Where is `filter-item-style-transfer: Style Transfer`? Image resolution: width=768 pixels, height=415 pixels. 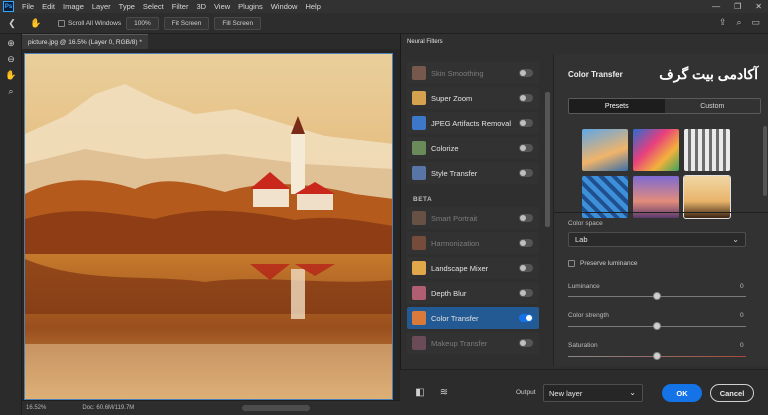
filter-item-style-transfer: Style Transfer is located at coordinates (473, 173).